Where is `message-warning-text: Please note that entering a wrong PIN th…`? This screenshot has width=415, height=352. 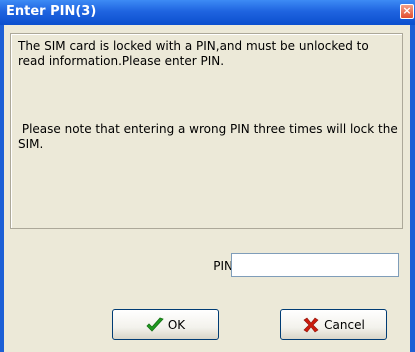
message-warning-text: Please note that entering a wrong PIN th… is located at coordinates (210, 136).